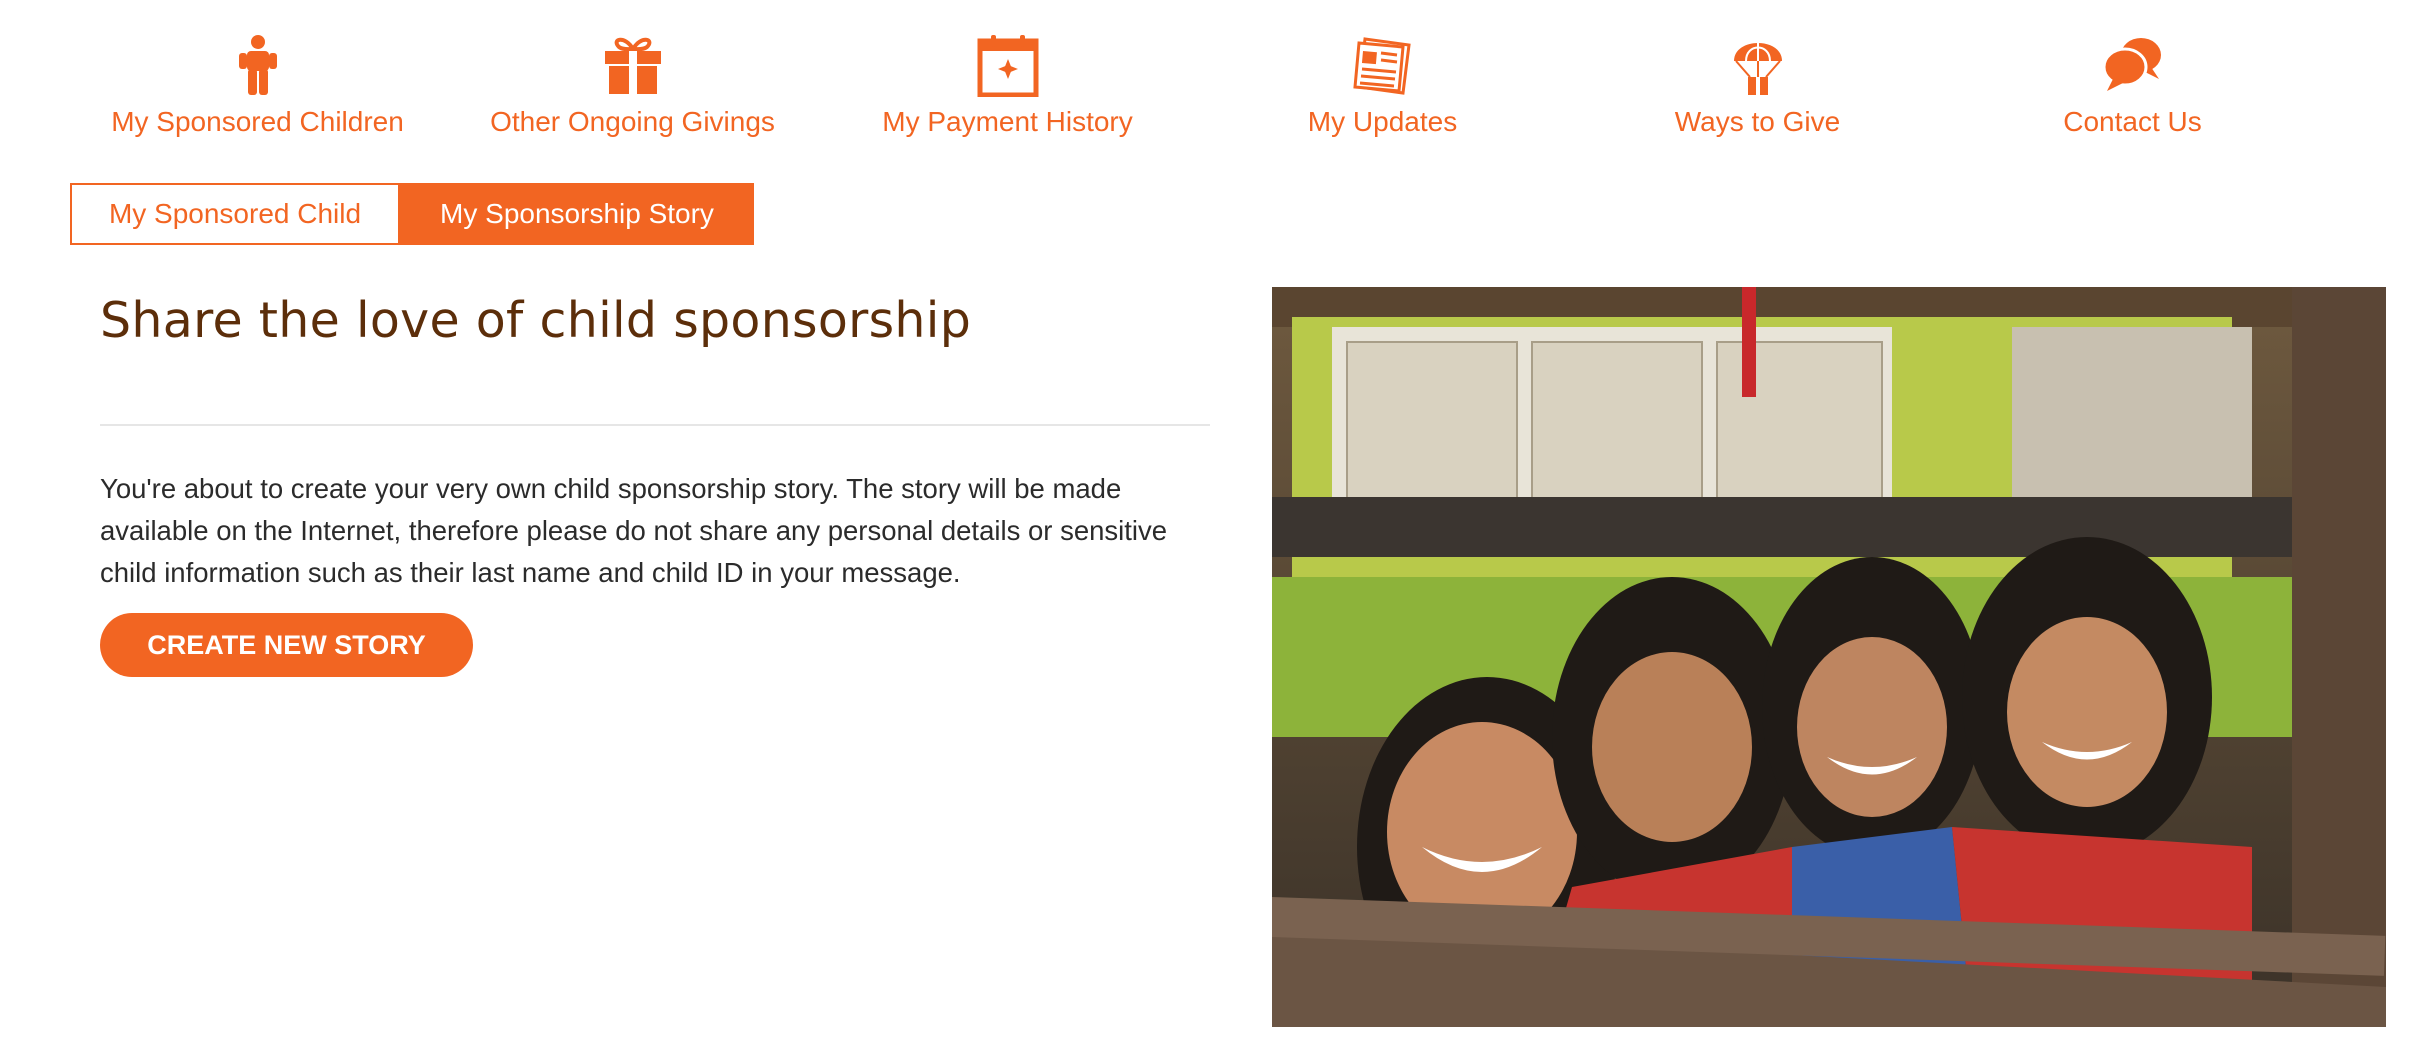 This screenshot has height=1054, width=2418. I want to click on tab-my-sponsorship-story: My Sponsorship Story, so click(577, 214).